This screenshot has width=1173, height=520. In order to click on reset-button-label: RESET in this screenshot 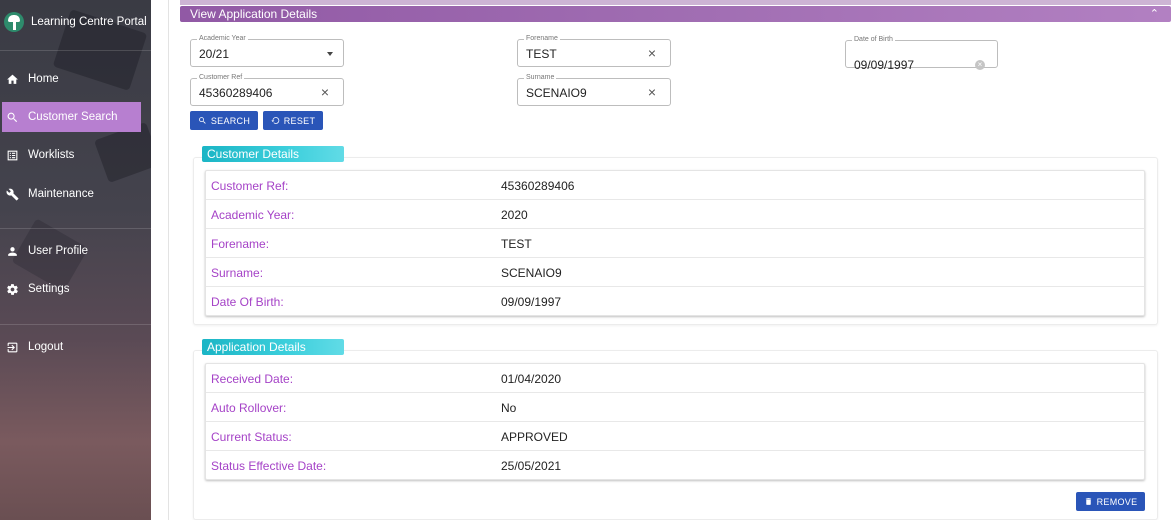, I will do `click(299, 120)`.